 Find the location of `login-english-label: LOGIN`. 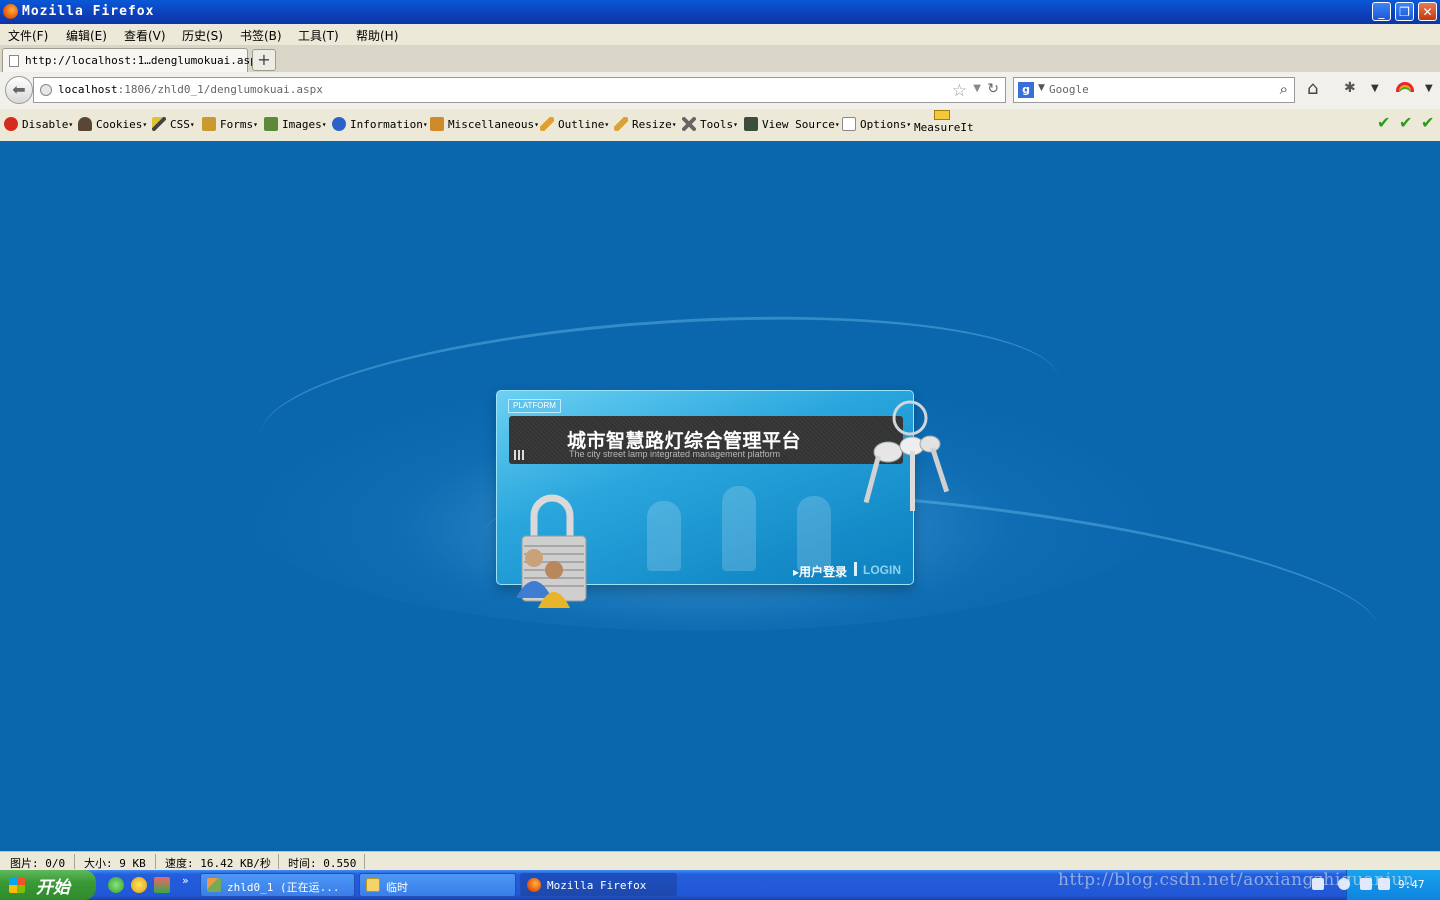

login-english-label: LOGIN is located at coordinates (882, 570).